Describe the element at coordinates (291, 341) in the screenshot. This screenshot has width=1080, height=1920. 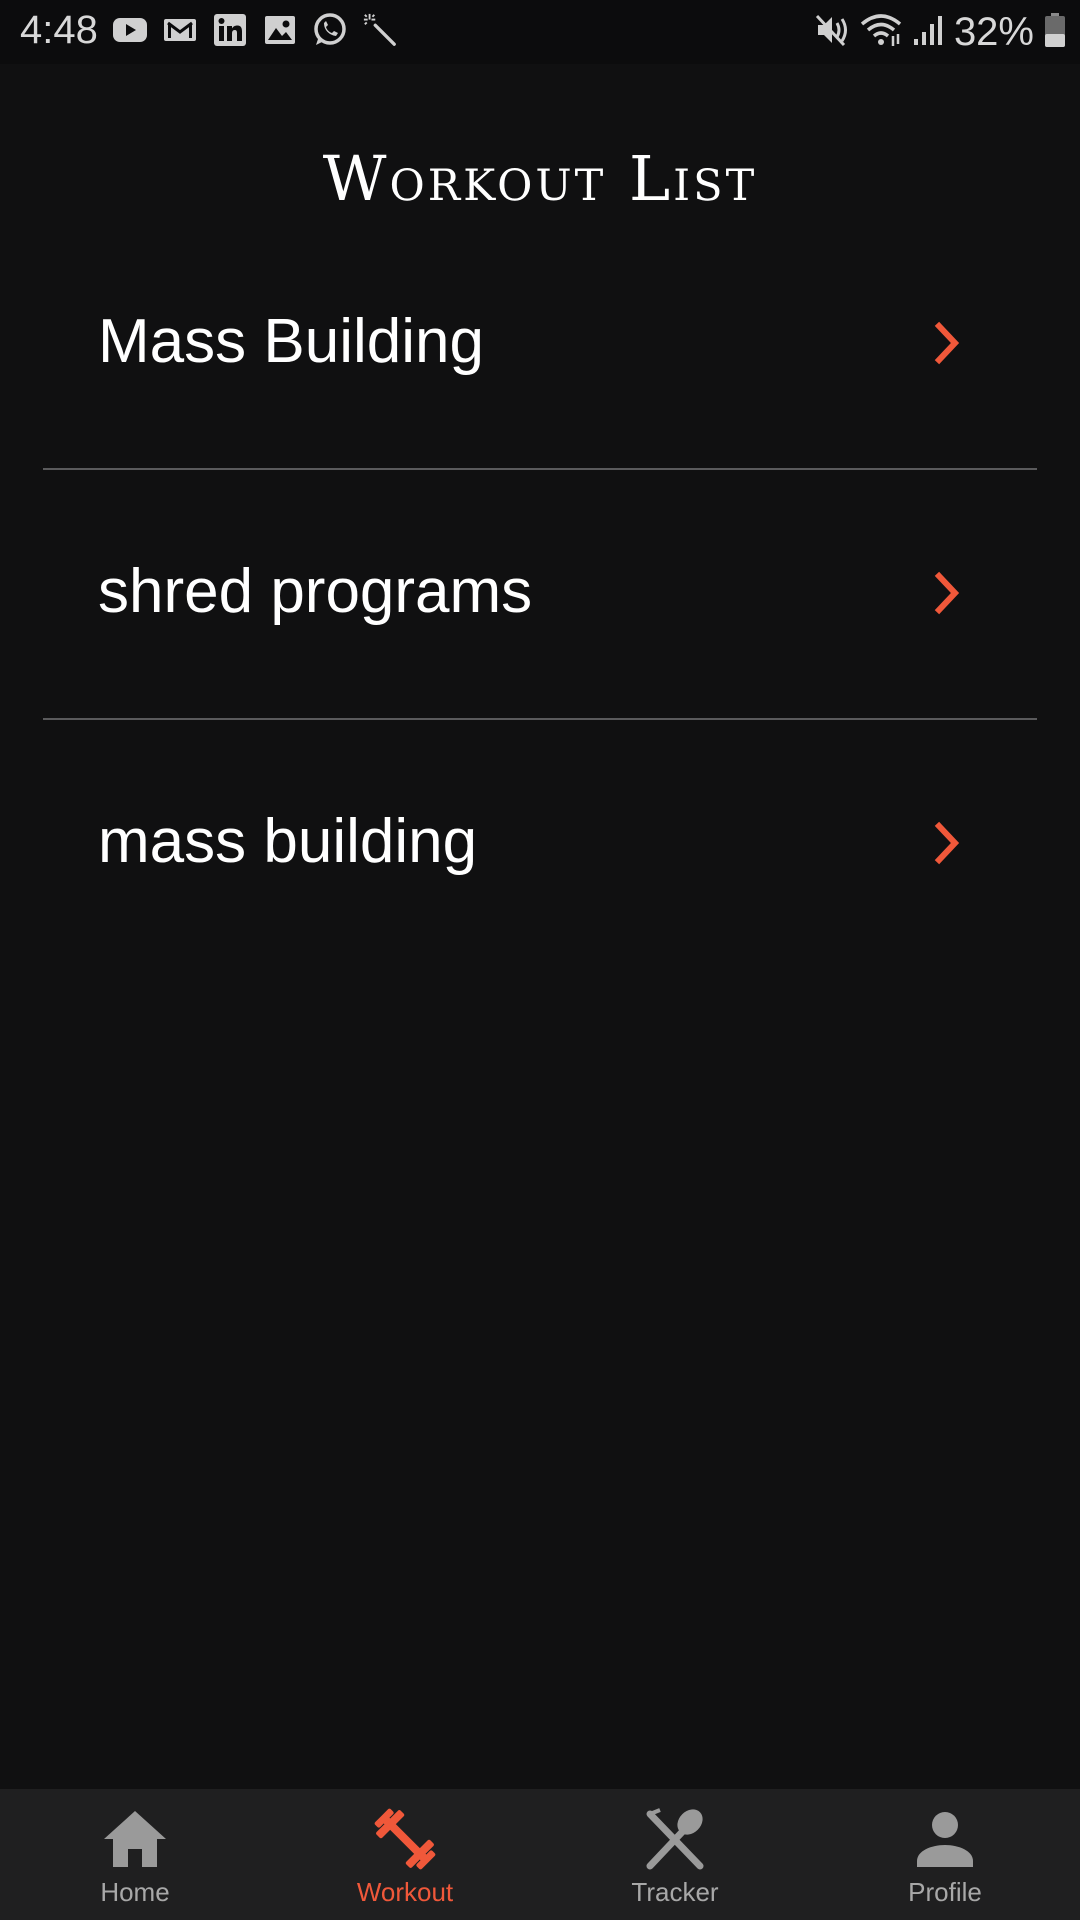
I see `workout-item-label: Mass Building` at that location.